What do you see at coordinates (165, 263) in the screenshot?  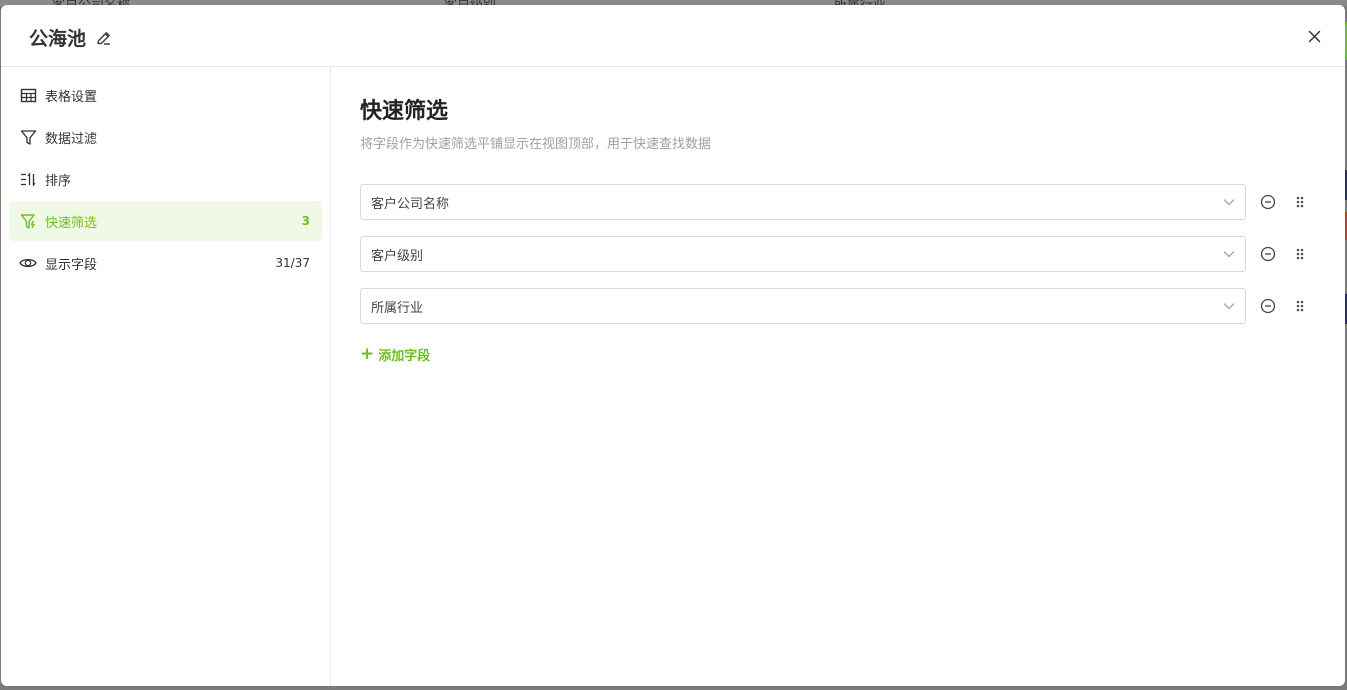 I see `sidebar-item-display-fields: 显示字段 31/37` at bounding box center [165, 263].